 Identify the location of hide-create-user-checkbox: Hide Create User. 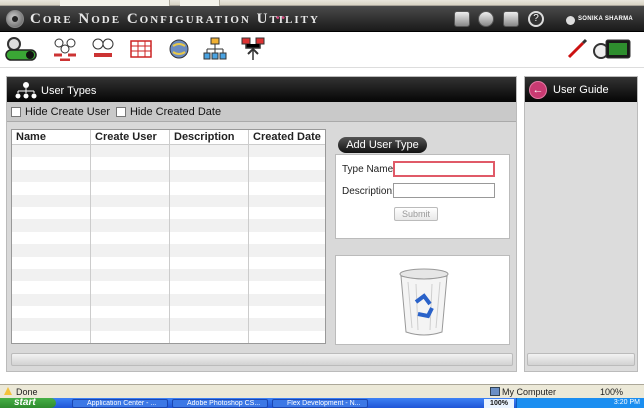
(60, 112).